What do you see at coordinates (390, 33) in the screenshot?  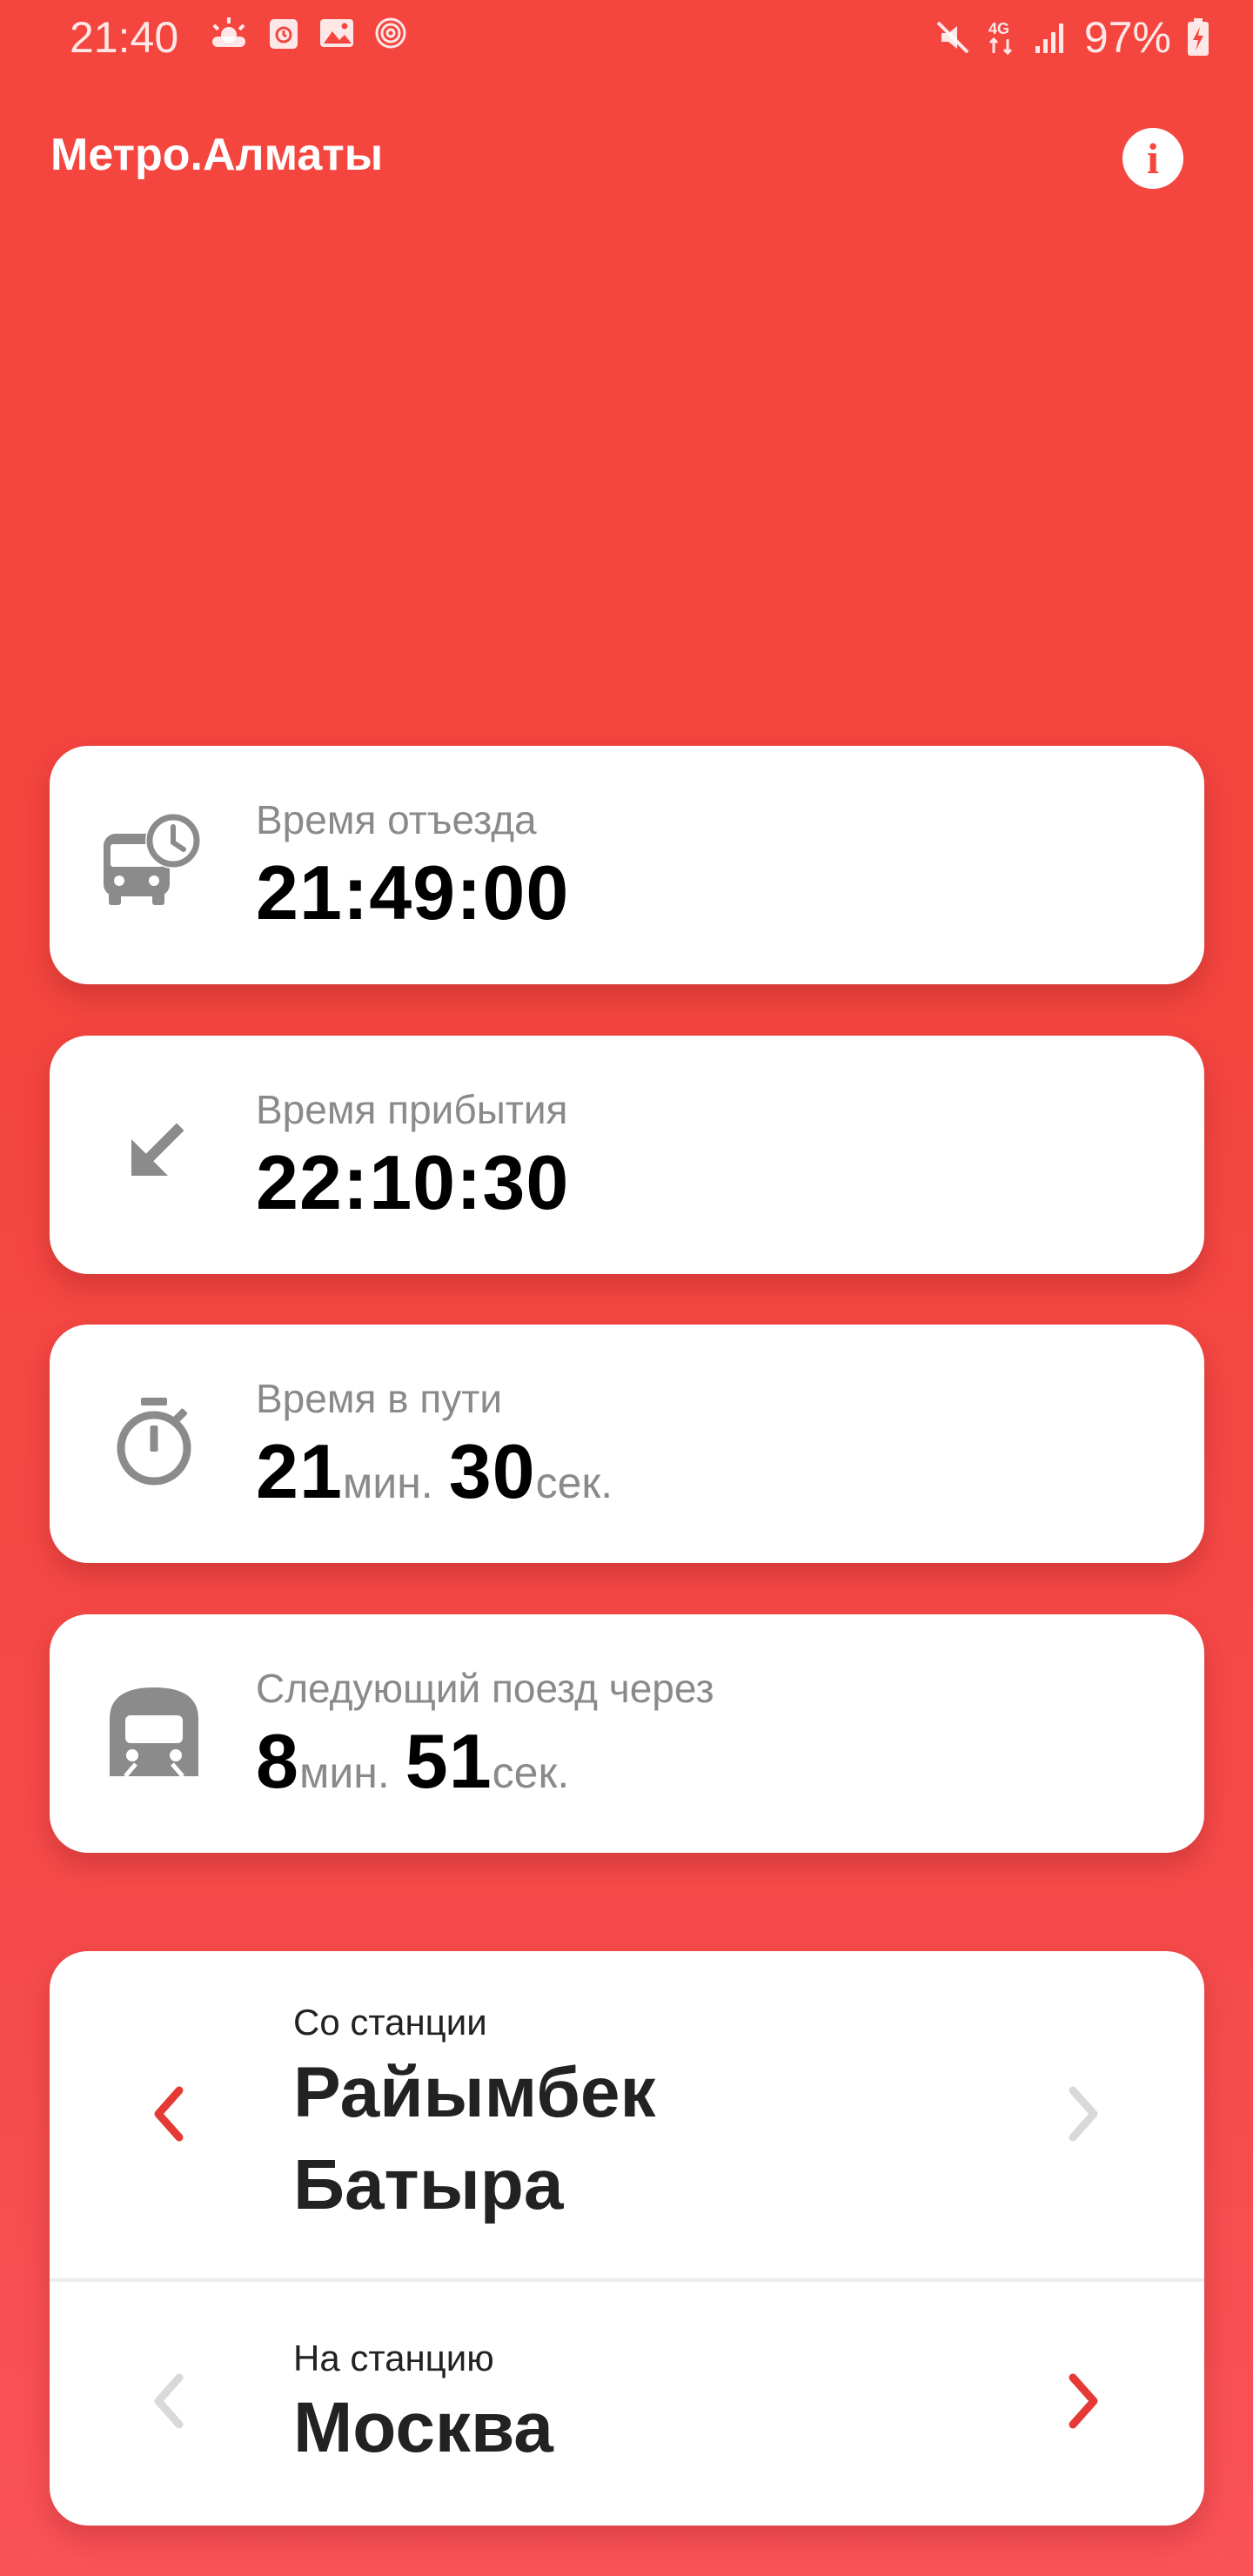 I see `fingerprint-icon` at bounding box center [390, 33].